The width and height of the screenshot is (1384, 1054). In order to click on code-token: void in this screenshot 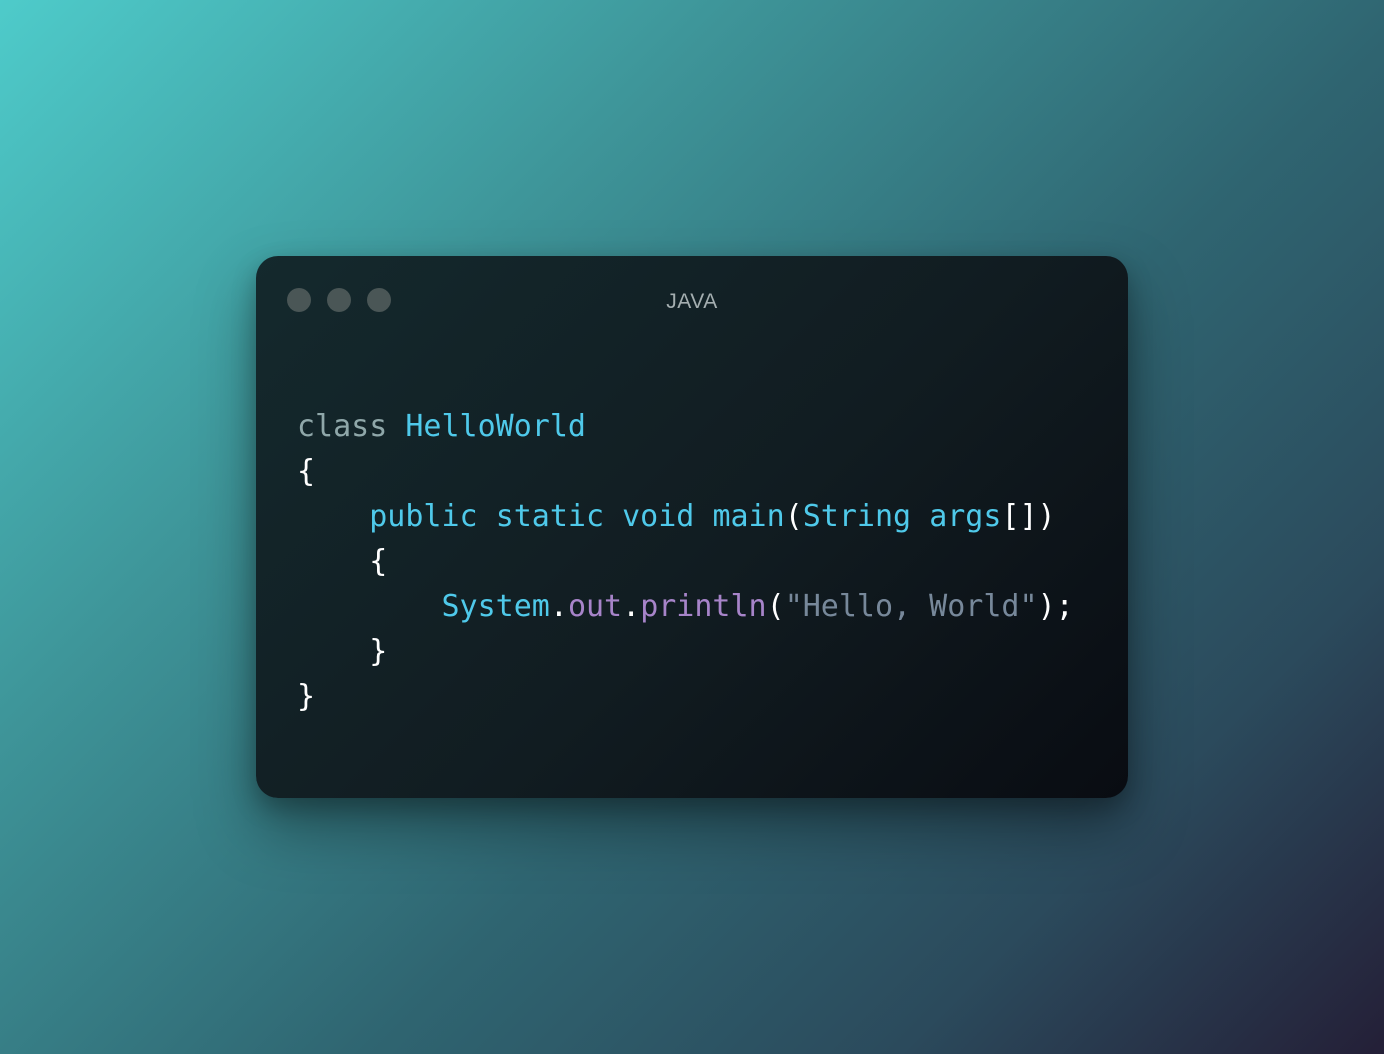, I will do `click(658, 516)`.